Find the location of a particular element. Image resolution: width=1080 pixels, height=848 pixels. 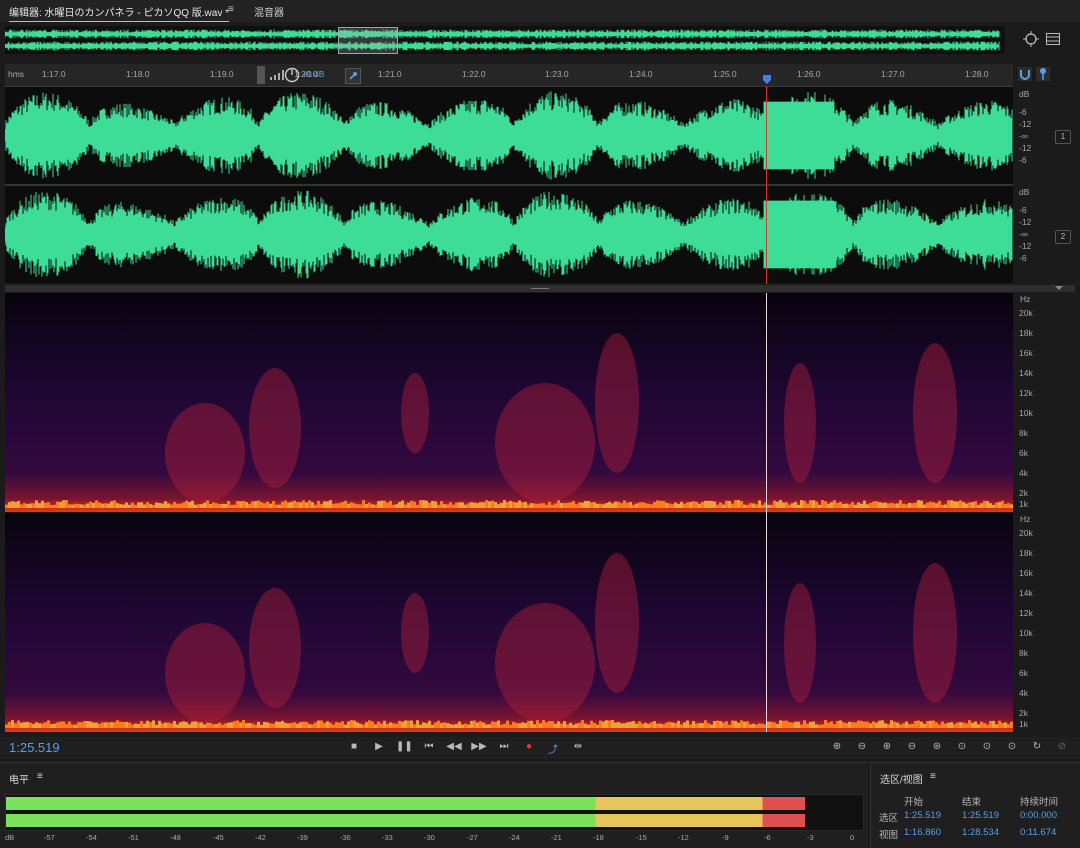

splitter-grip is located at coordinates (540, 288).